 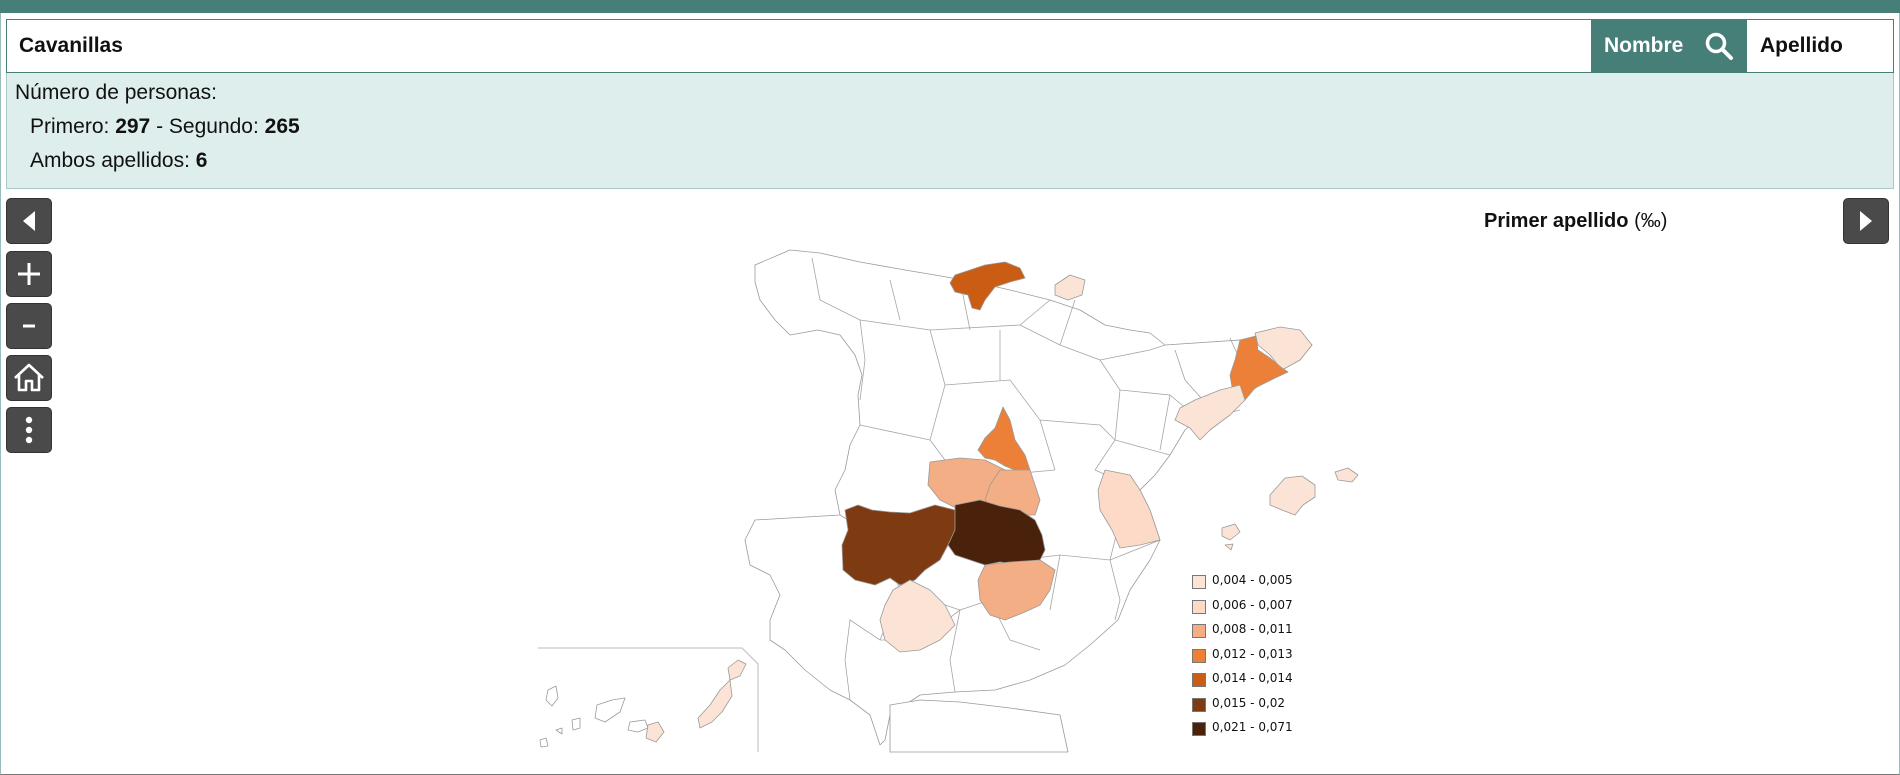 What do you see at coordinates (1252, 604) in the screenshot?
I see `legend-label: 0,006 - 0,007` at bounding box center [1252, 604].